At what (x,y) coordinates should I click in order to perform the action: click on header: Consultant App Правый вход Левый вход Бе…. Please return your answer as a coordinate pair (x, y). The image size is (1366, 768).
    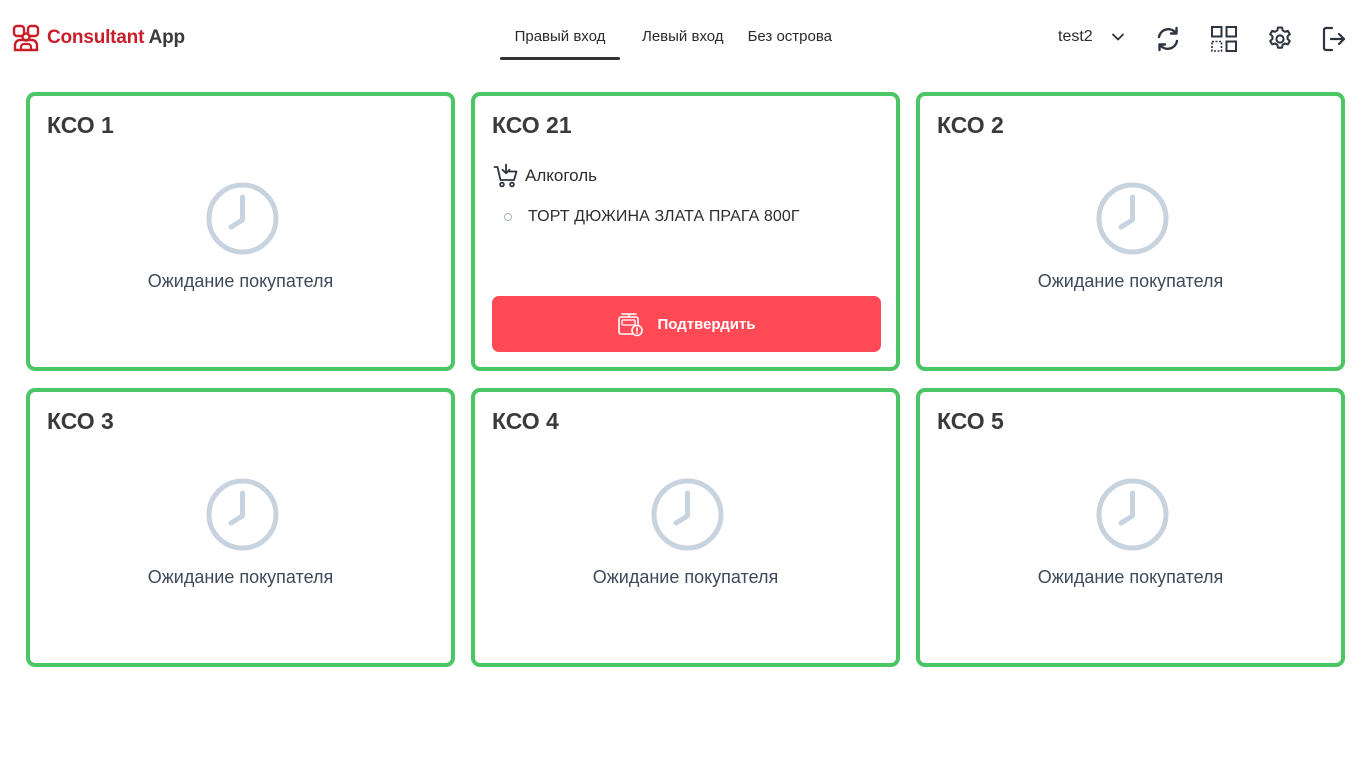
    Looking at the image, I should click on (683, 38).